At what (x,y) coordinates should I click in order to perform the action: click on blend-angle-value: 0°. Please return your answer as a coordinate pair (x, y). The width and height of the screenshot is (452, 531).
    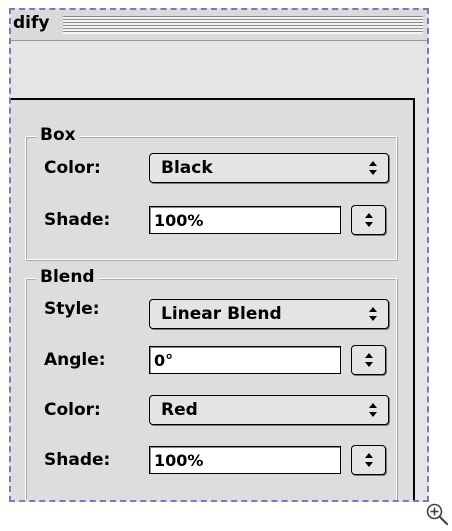
    Looking at the image, I should click on (164, 360).